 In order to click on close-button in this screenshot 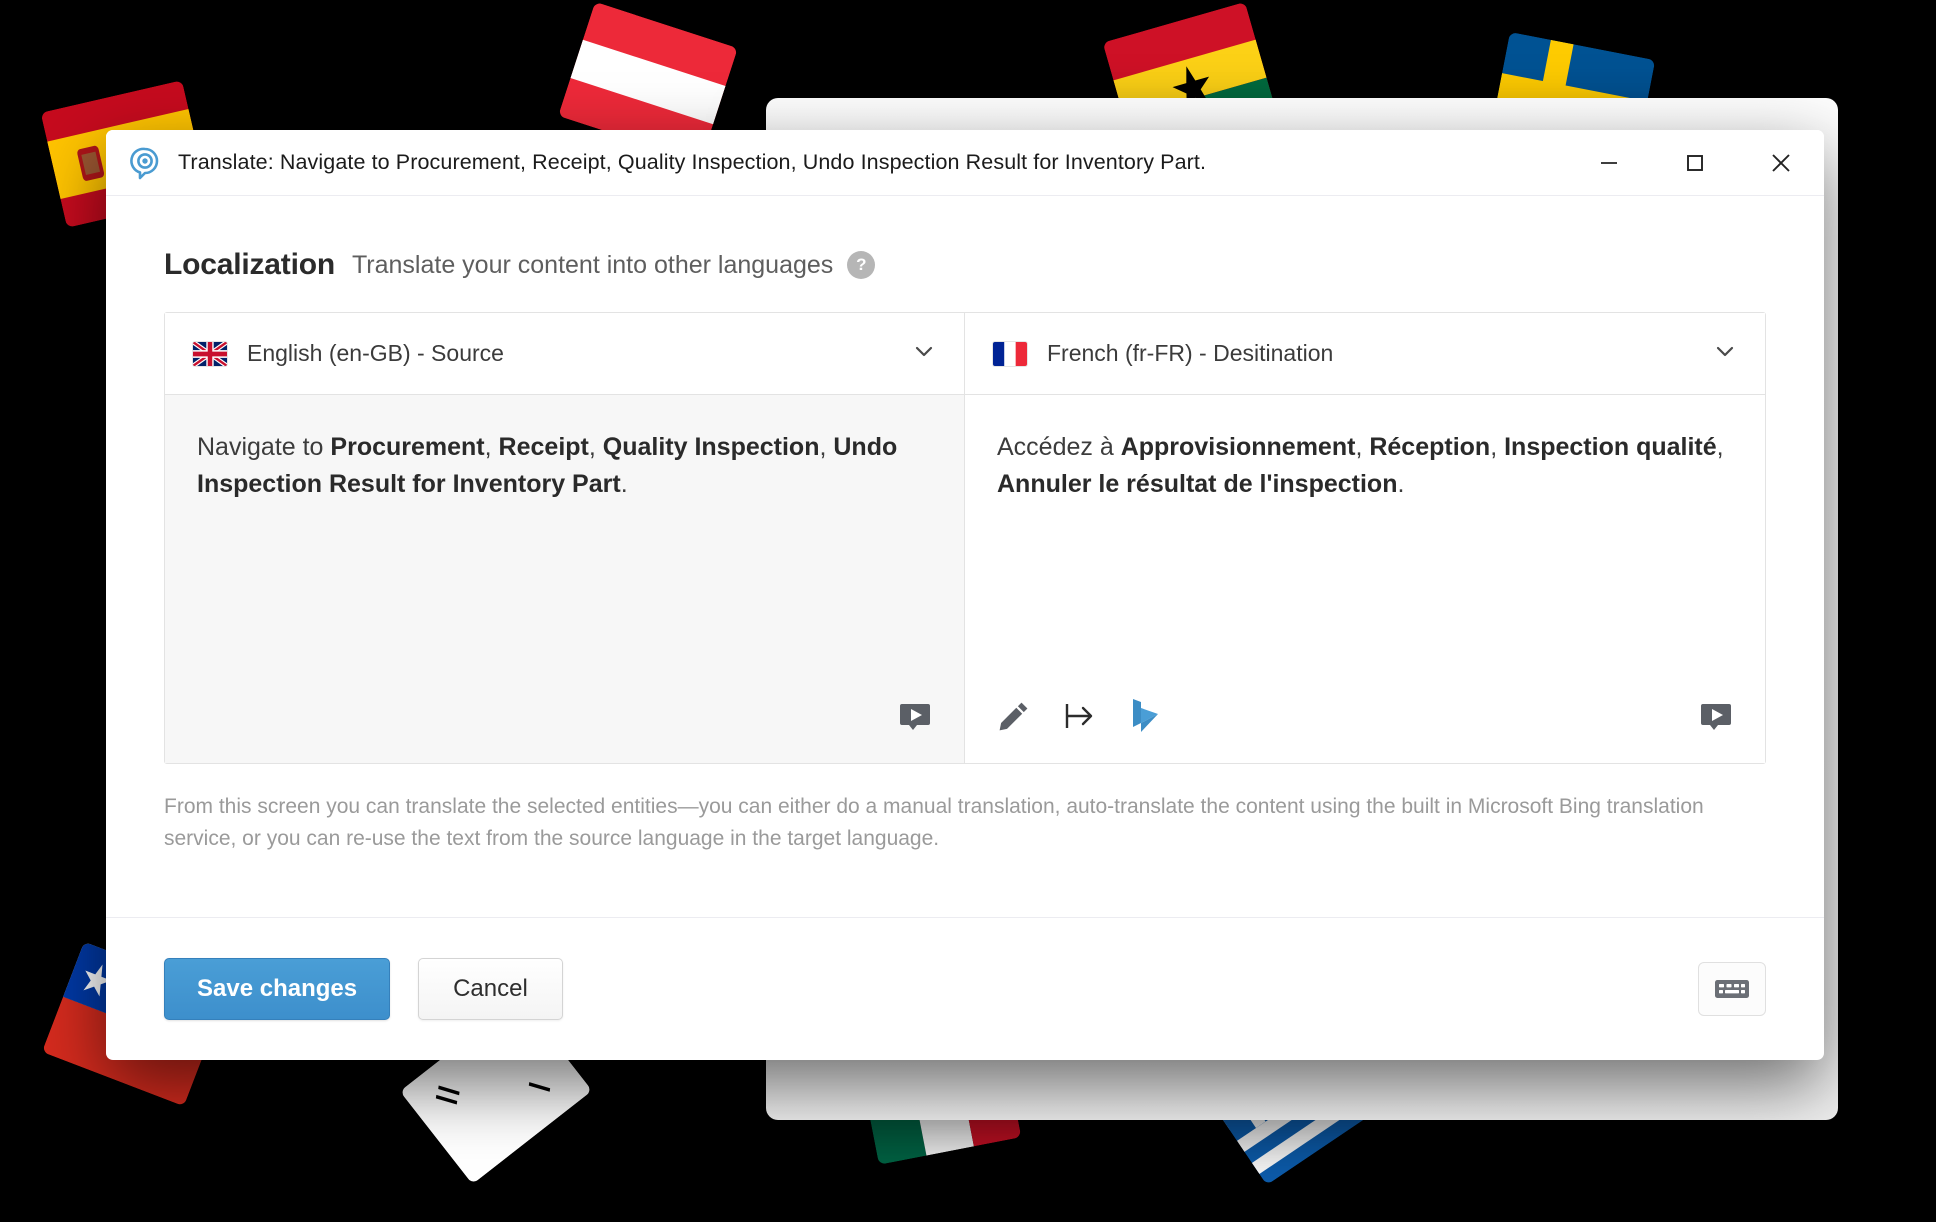, I will do `click(1781, 163)`.